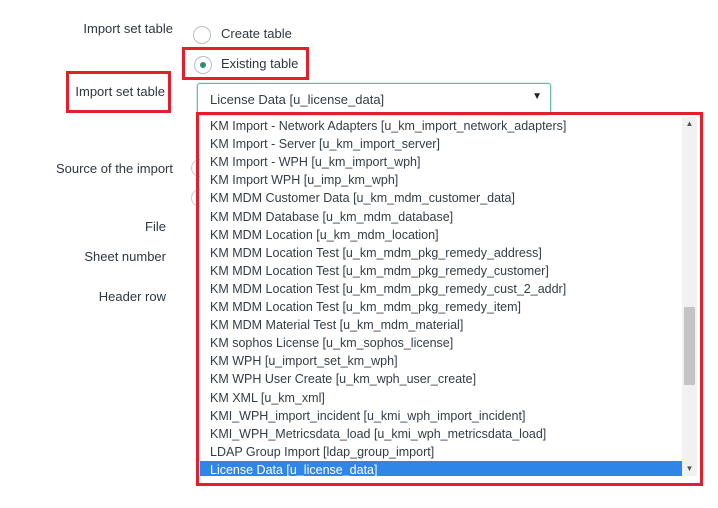 This screenshot has height=508, width=718. I want to click on select-value: License Data [u_license_data], so click(297, 99).